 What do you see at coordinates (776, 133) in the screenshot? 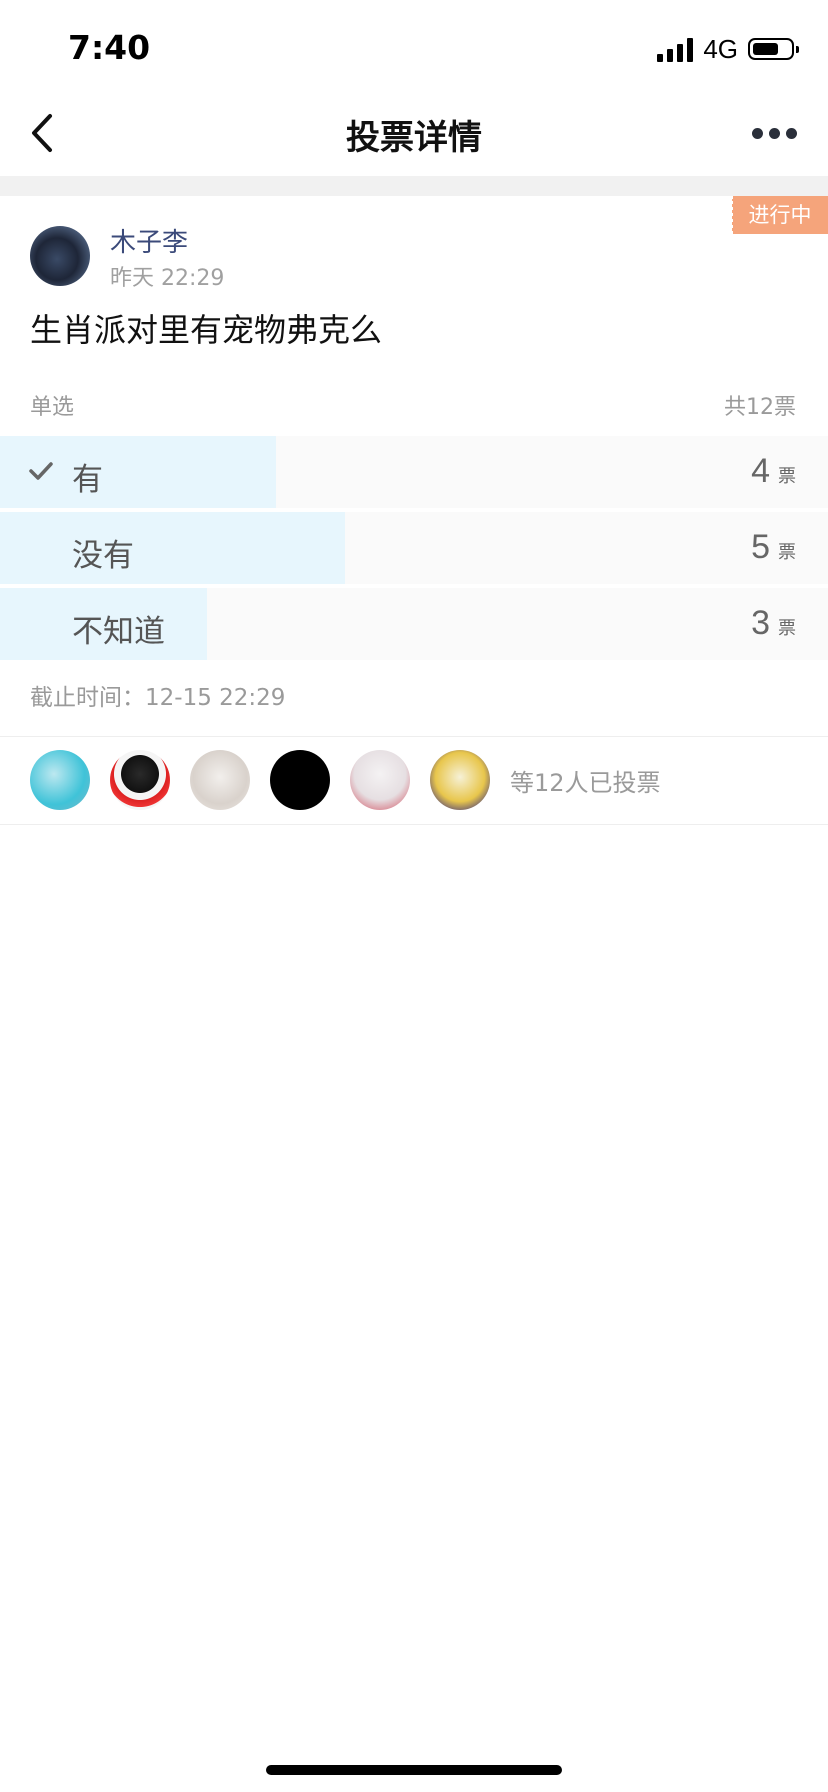
I see `more-dots-icon` at bounding box center [776, 133].